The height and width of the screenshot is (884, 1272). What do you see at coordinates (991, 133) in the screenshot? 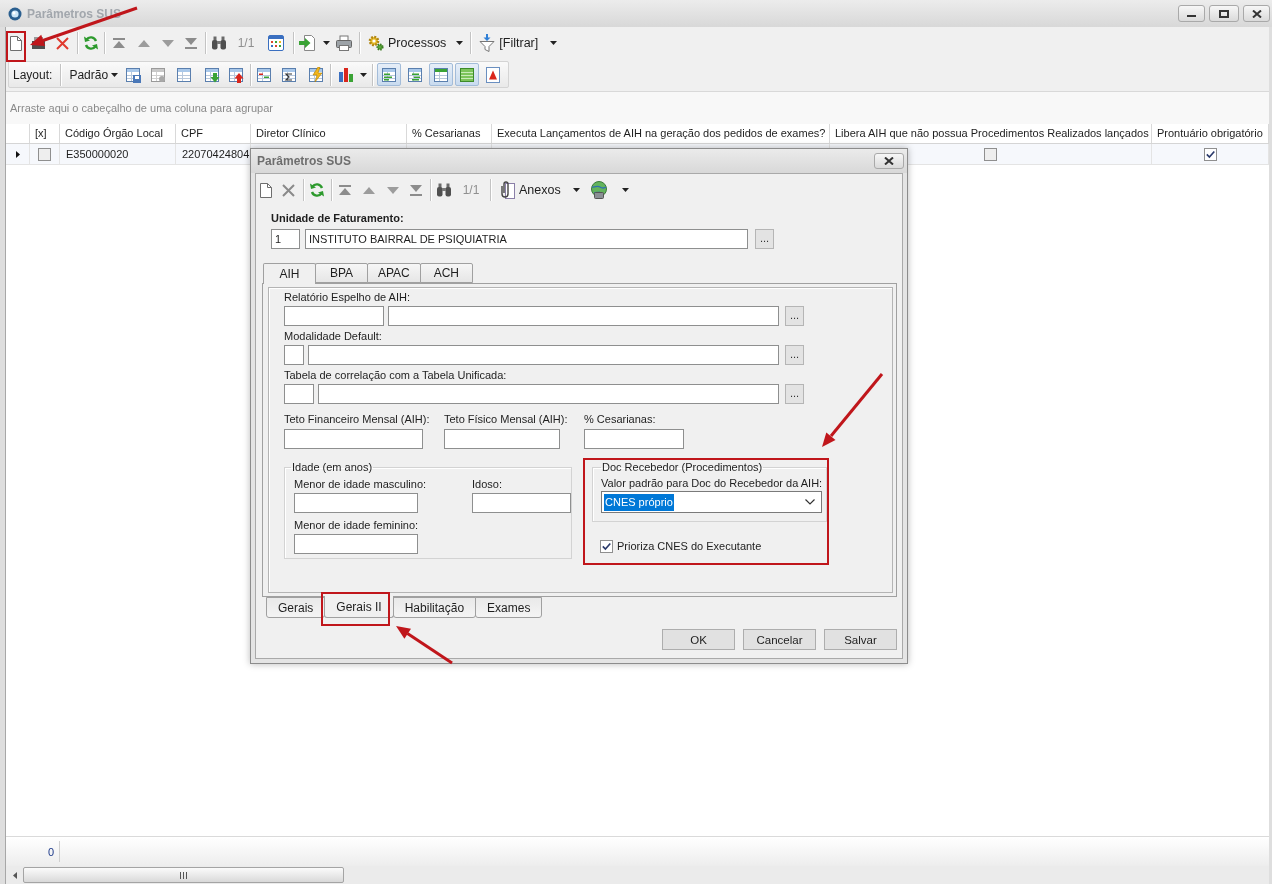
I see `column-header: Libera AIH que não possua Procedimentos Realizados lançados` at bounding box center [991, 133].